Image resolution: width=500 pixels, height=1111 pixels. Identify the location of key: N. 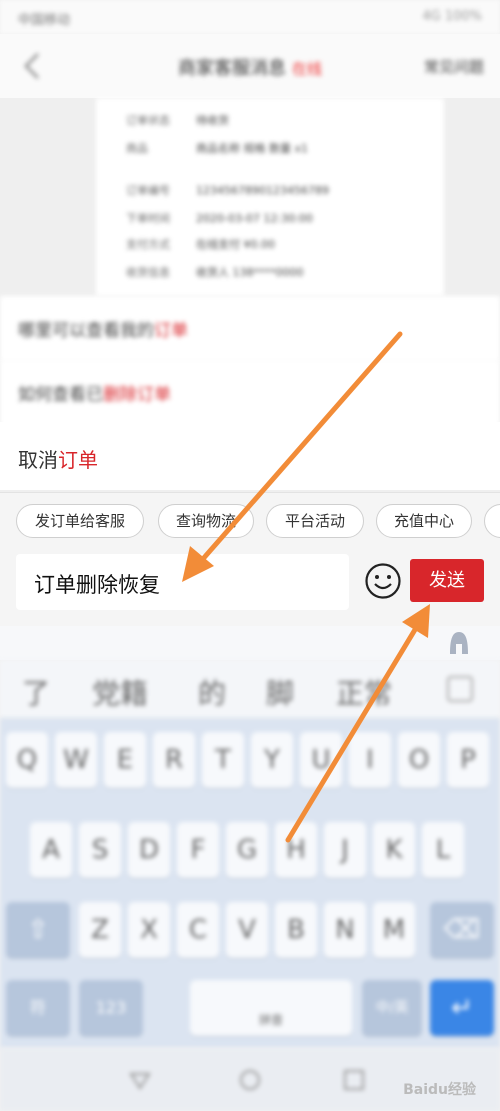
(345, 930).